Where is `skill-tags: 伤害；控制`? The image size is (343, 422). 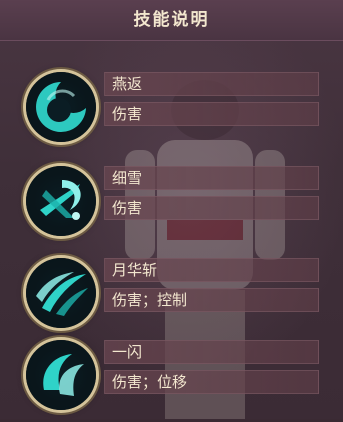
skill-tags: 伤害；控制 is located at coordinates (150, 300).